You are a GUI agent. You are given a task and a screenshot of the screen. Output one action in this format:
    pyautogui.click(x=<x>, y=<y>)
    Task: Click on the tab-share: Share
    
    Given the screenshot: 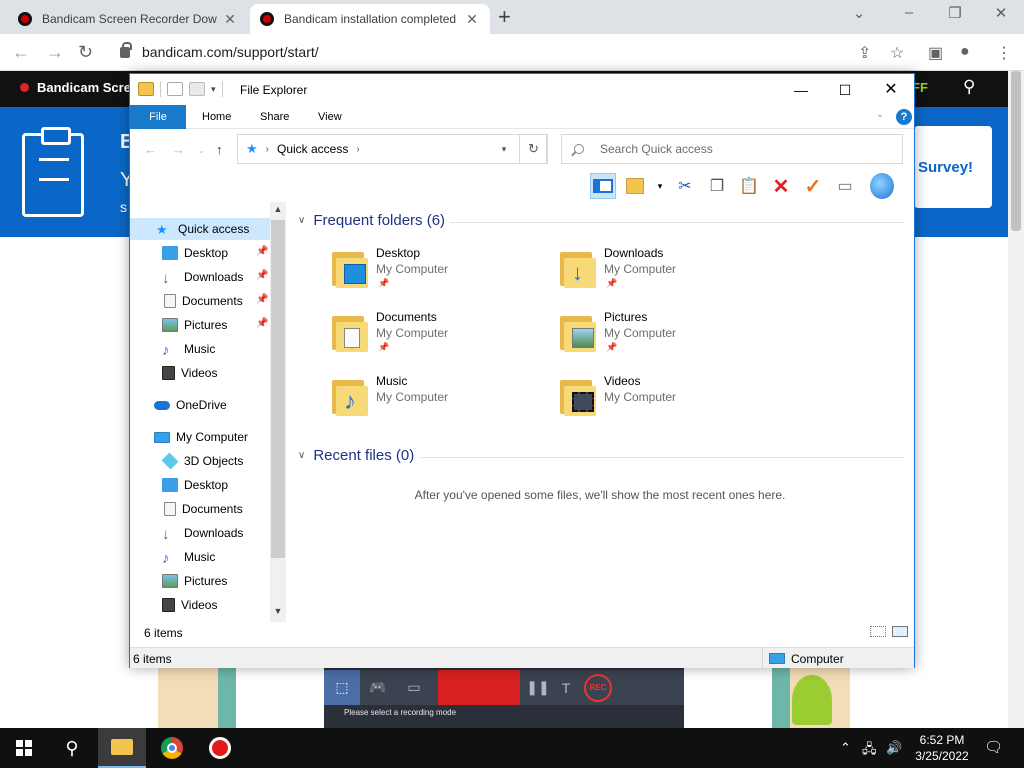 What is the action you would take?
    pyautogui.click(x=274, y=117)
    